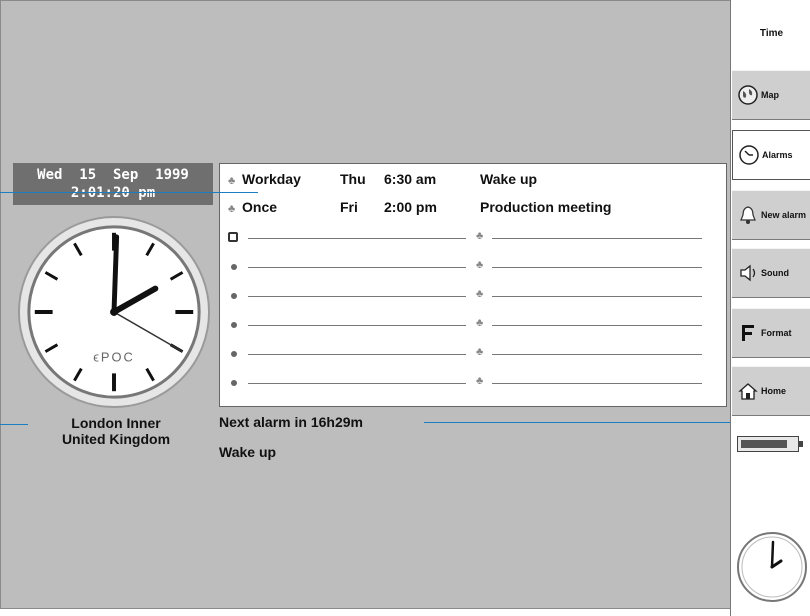 The image size is (810, 616). What do you see at coordinates (749, 155) in the screenshot?
I see `alarm-clock-icon` at bounding box center [749, 155].